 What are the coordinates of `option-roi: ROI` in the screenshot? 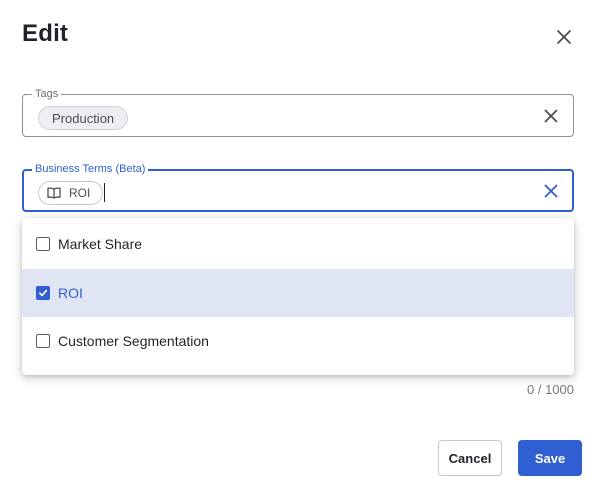 It's located at (298, 293).